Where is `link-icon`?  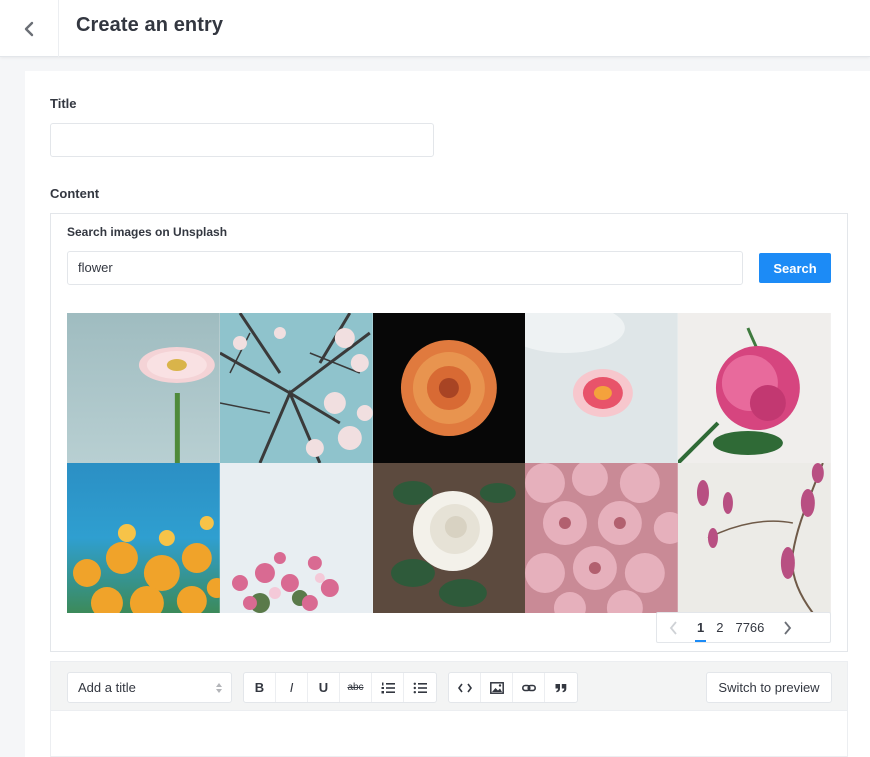
link-icon is located at coordinates (528, 687).